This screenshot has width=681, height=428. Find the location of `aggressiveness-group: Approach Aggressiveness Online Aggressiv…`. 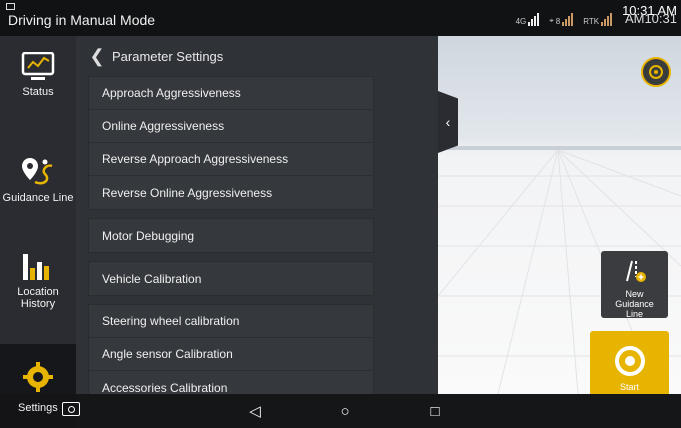

aggressiveness-group: Approach Aggressiveness Online Aggressiv… is located at coordinates (231, 143).